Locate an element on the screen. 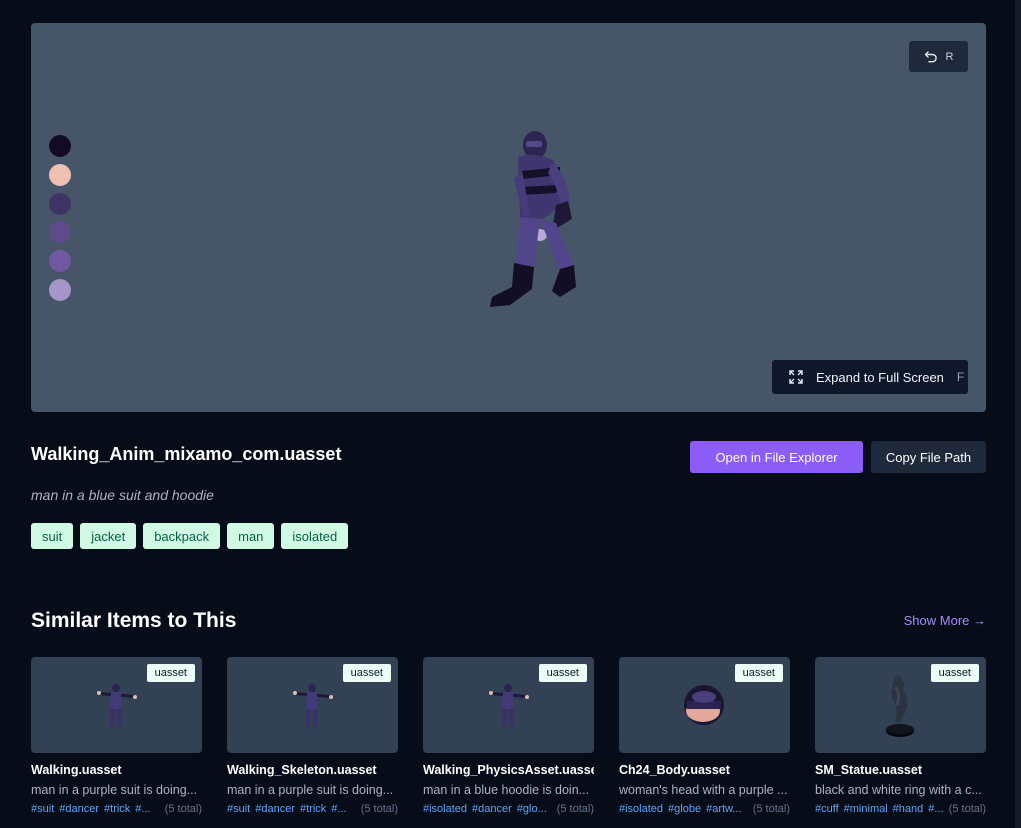 The width and height of the screenshot is (1021, 828). item-tags: #isolated #dancer #glo... (5 total) is located at coordinates (508, 809).